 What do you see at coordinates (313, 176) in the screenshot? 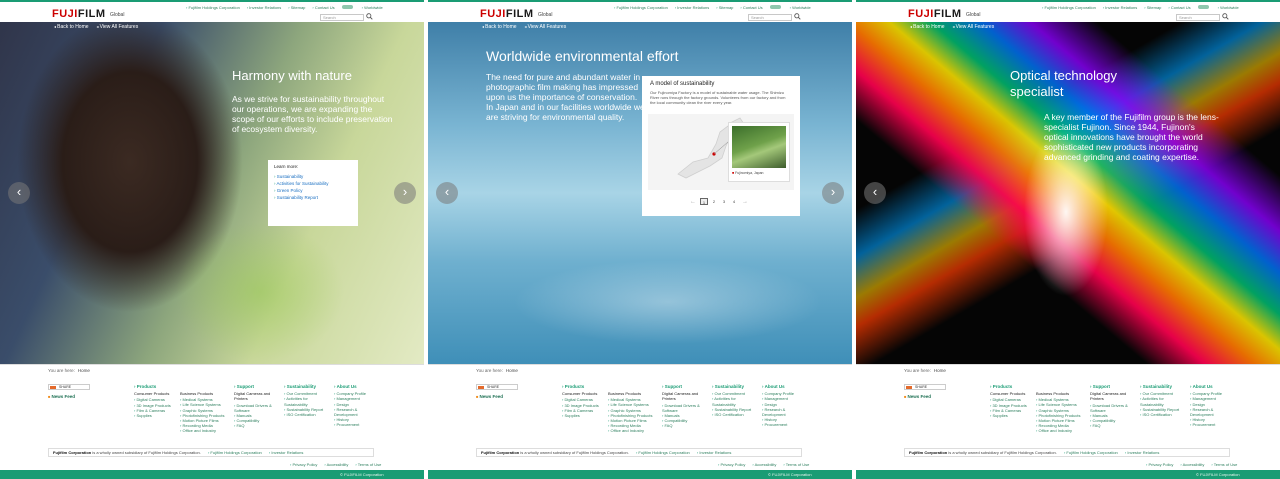
I see `learn-more-link: Sustainability` at bounding box center [313, 176].